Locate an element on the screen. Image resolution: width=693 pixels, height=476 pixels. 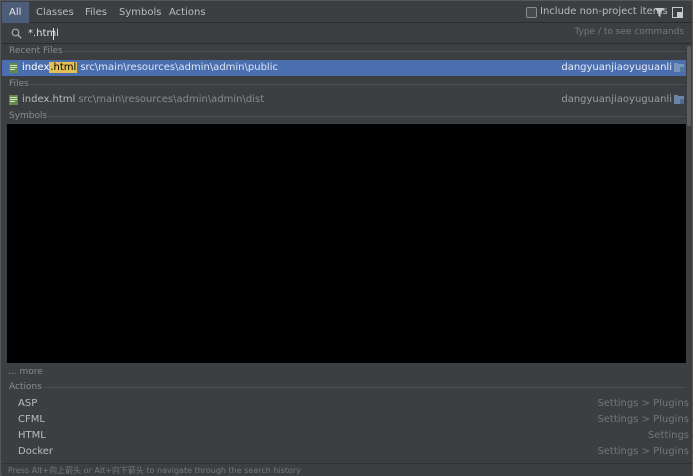
action-name: Docker is located at coordinates (36, 451).